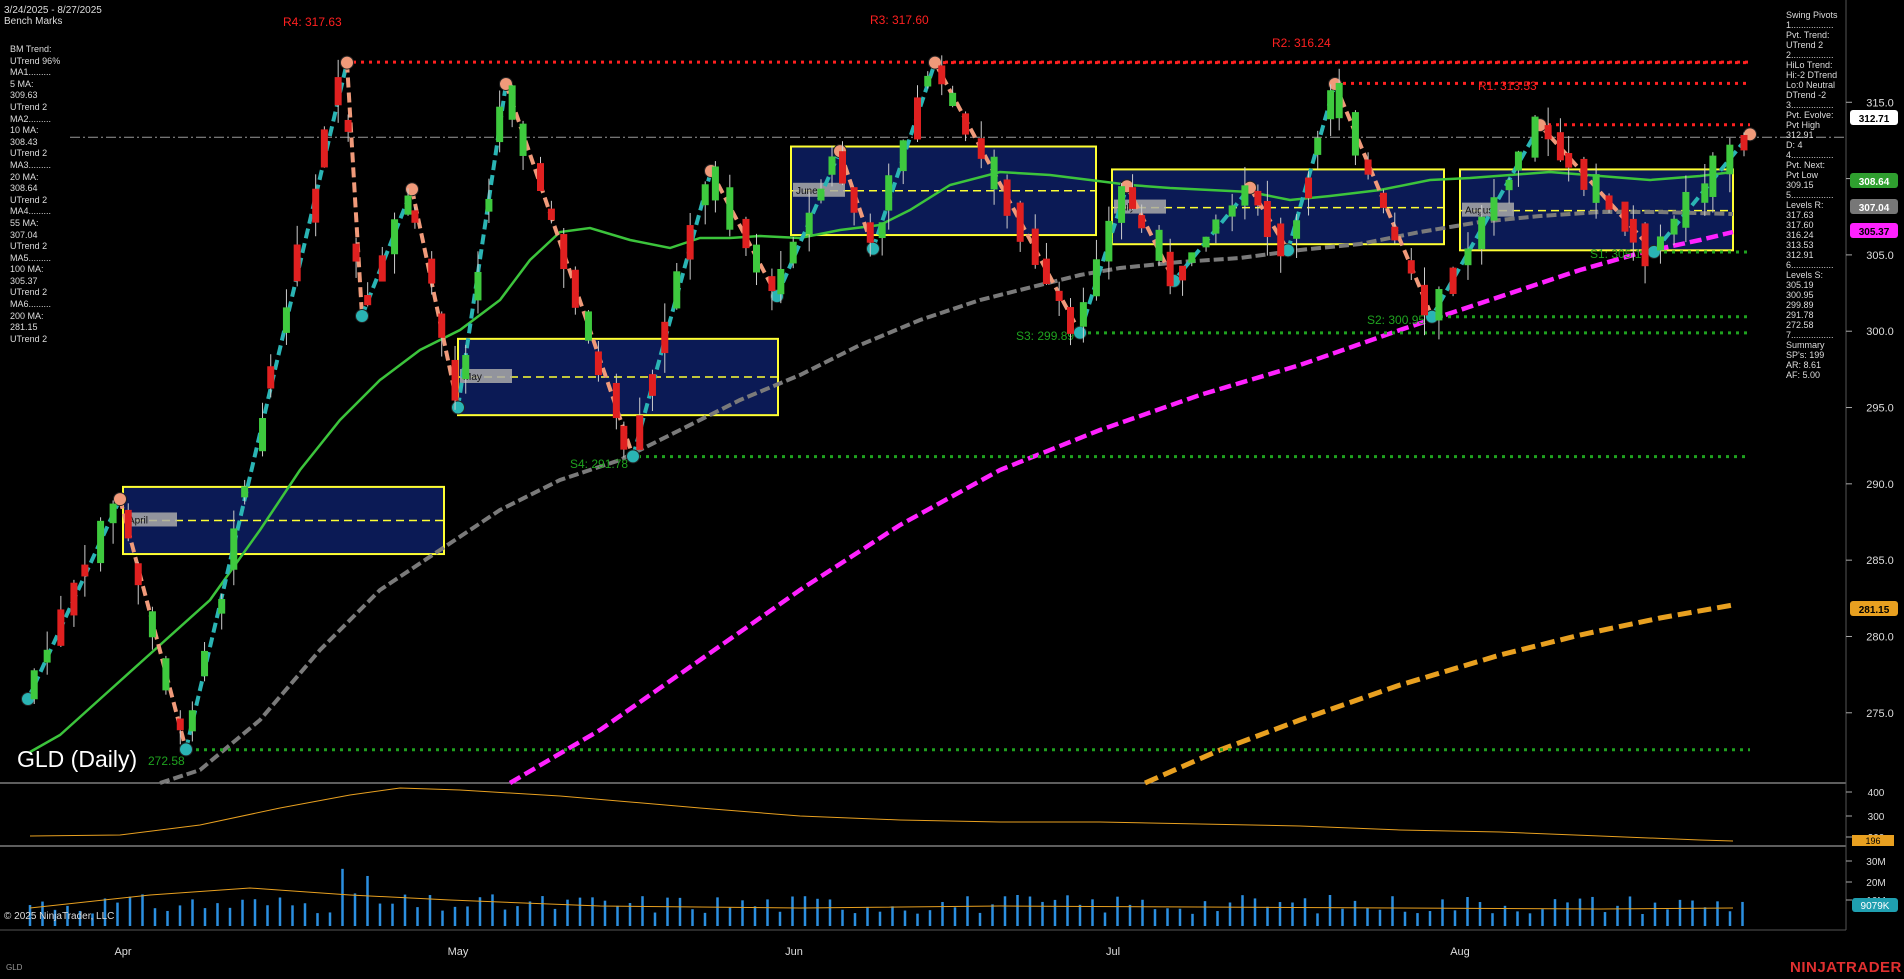  I want to click on chart-header: 3/24/2025 - 8/27/2025 Bench Marks, so click(53, 16).